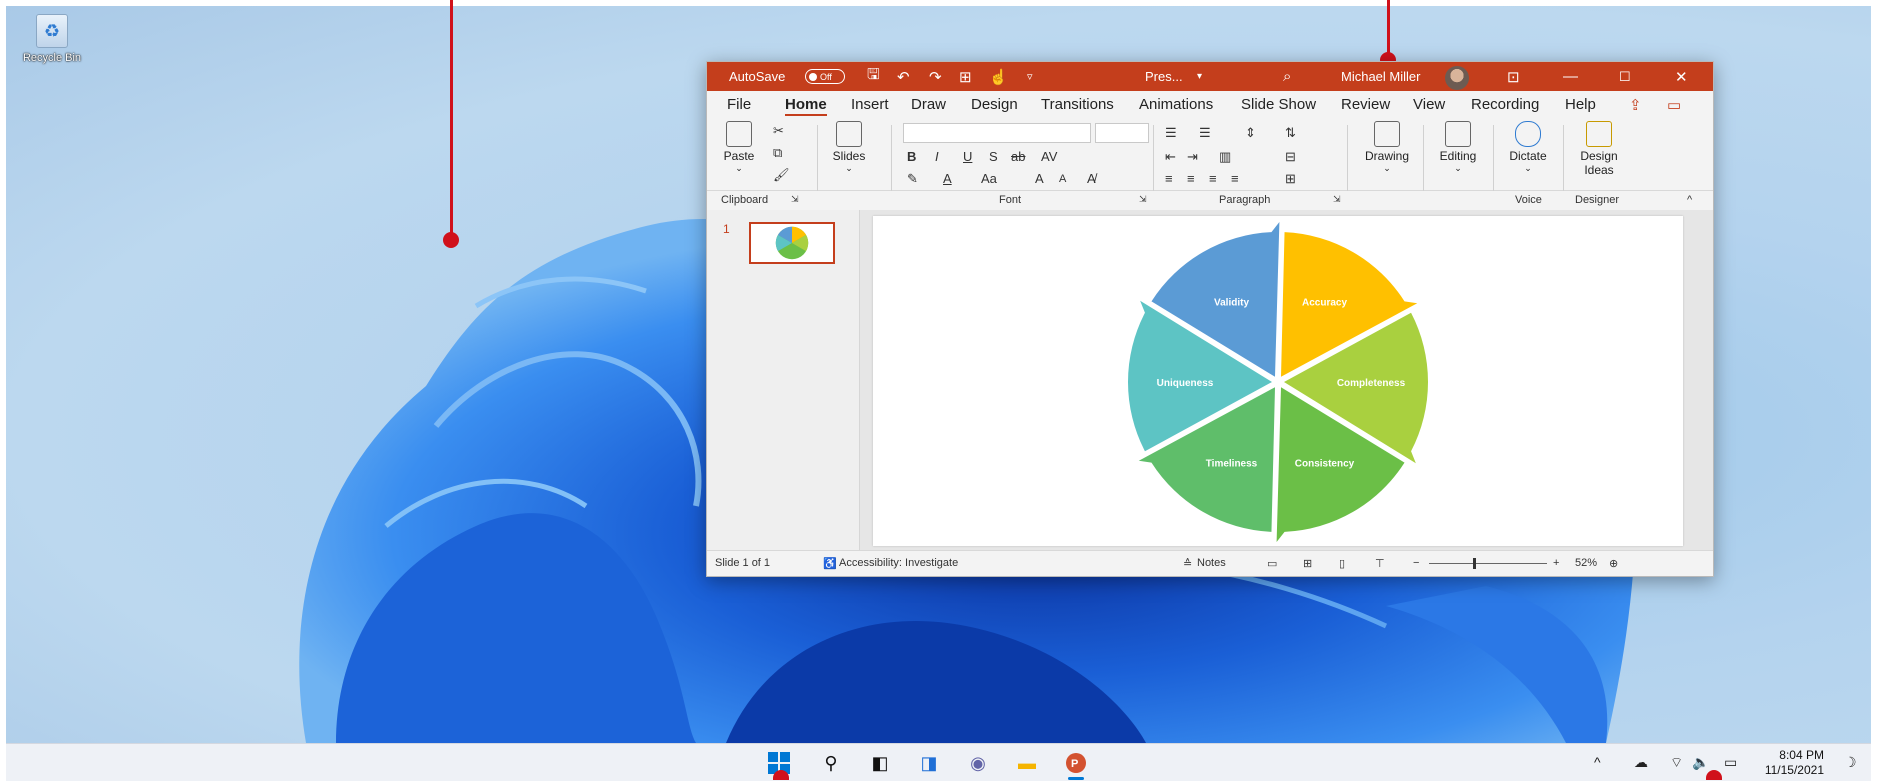 Image resolution: width=1877 pixels, height=781 pixels. What do you see at coordinates (1250, 133) in the screenshot?
I see `line-spacing-icon: ⇕` at bounding box center [1250, 133].